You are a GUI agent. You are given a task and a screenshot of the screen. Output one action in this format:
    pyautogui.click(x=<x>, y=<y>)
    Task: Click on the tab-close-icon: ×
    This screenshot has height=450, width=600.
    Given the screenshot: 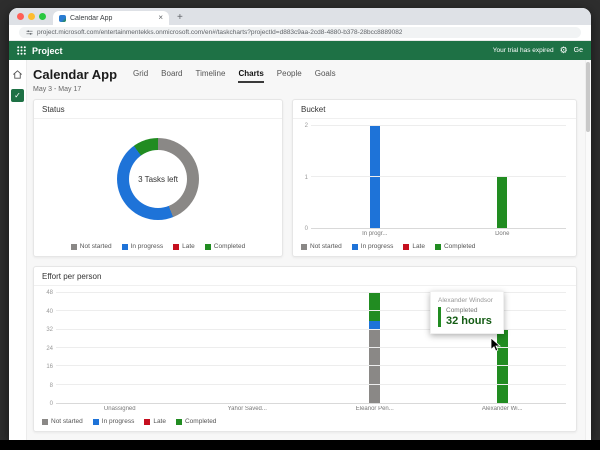 What is the action you would take?
    pyautogui.click(x=160, y=18)
    